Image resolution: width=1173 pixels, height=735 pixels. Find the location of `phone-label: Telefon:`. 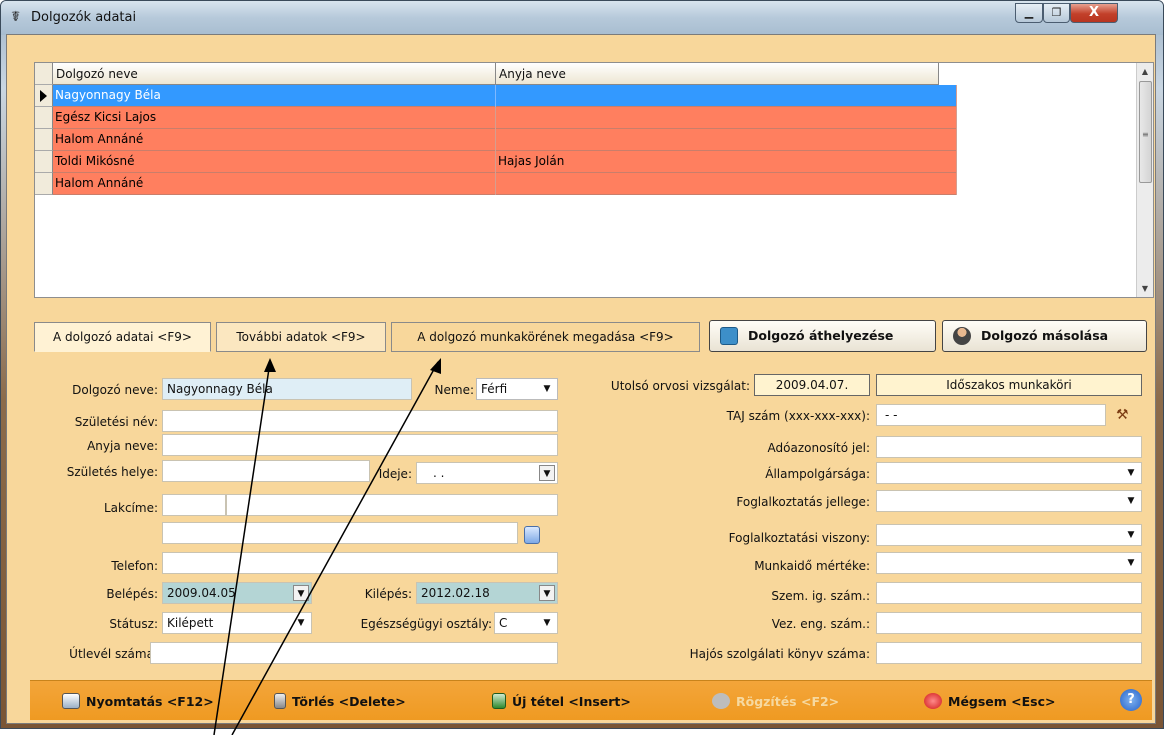

phone-label: Telefon: is located at coordinates (134, 566).